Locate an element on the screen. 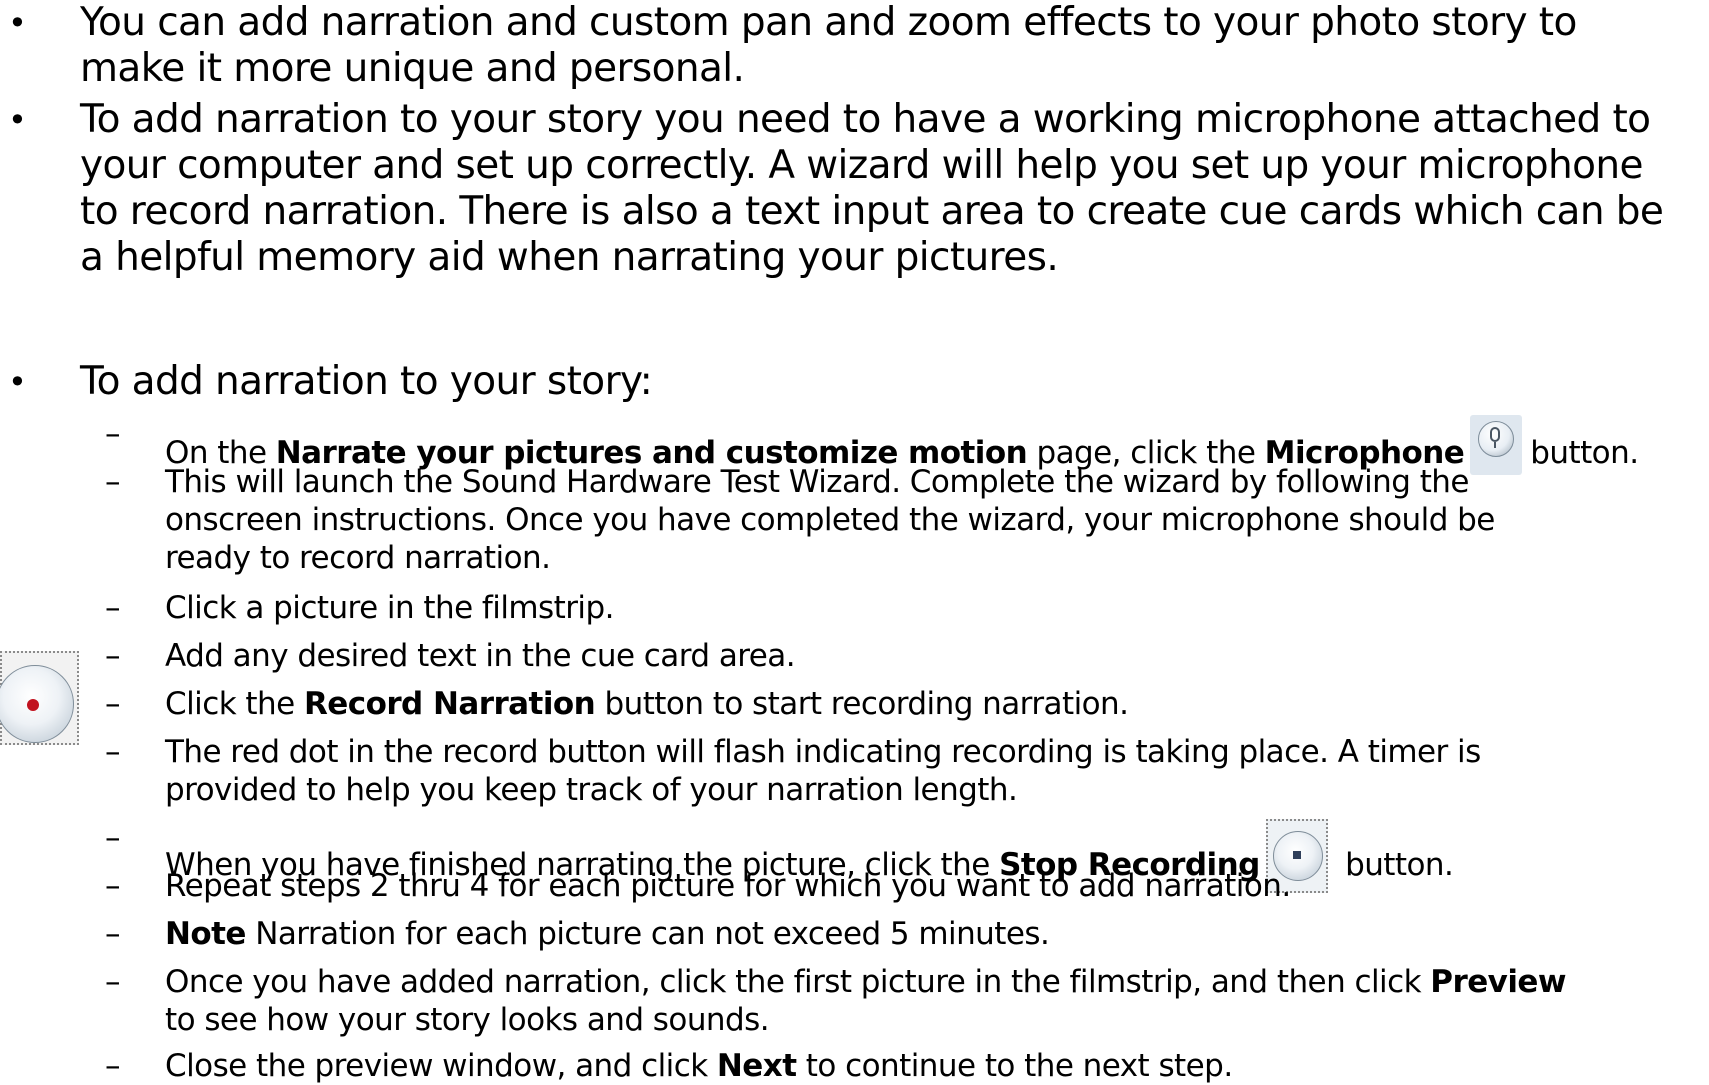 This screenshot has width=1709, height=1085. step-bold: Record Narration is located at coordinates (449, 704).